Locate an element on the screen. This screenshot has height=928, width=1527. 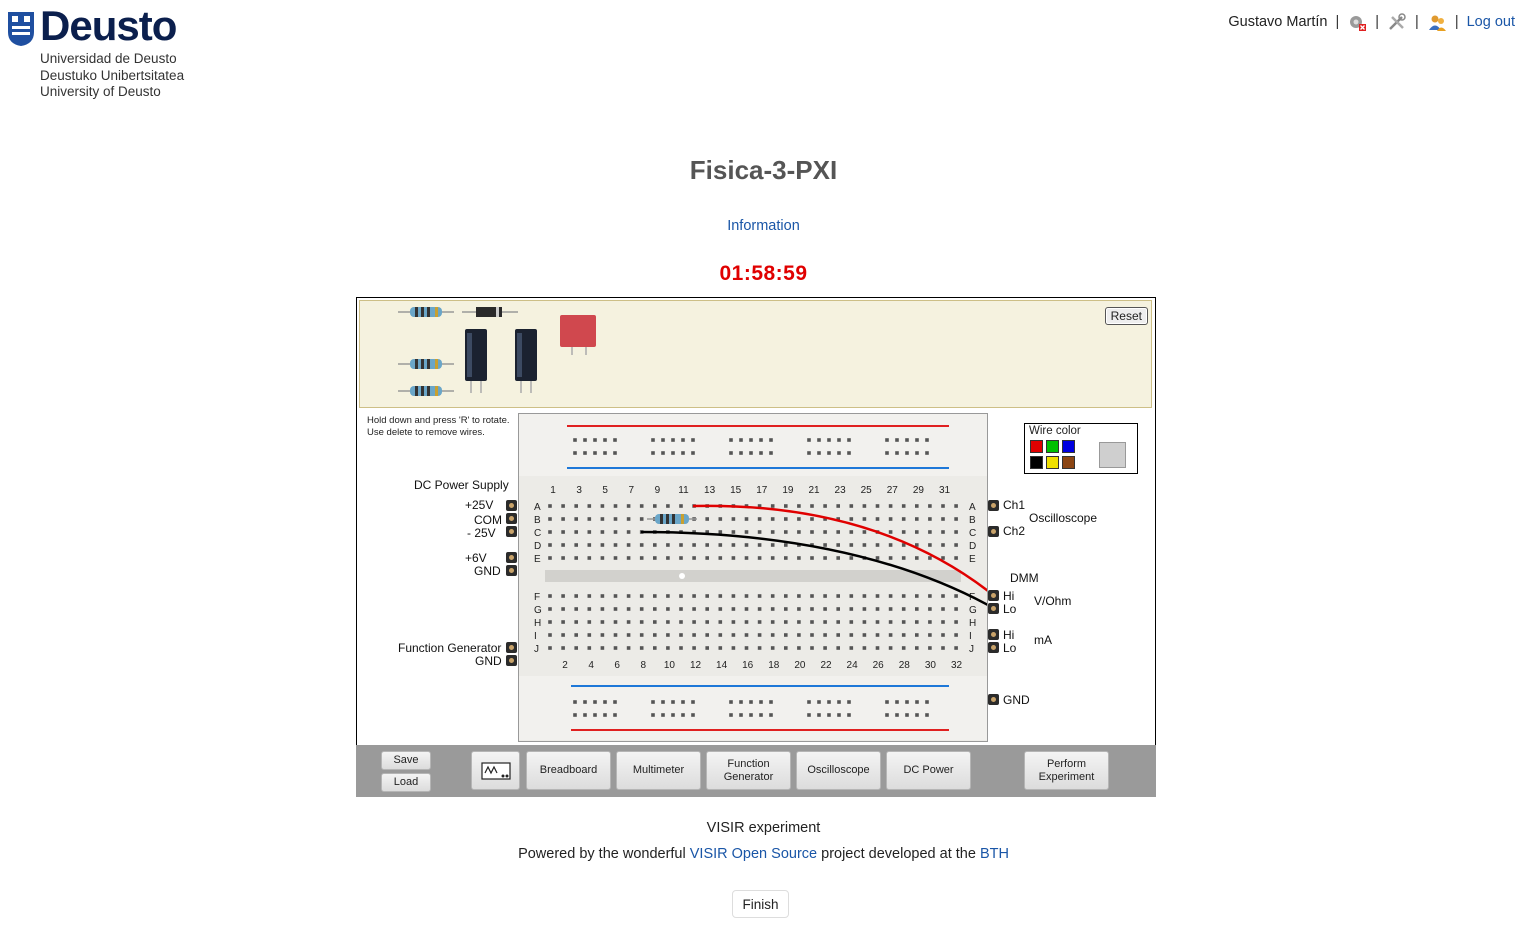
film-capacitor-component is located at coordinates (579, 335).